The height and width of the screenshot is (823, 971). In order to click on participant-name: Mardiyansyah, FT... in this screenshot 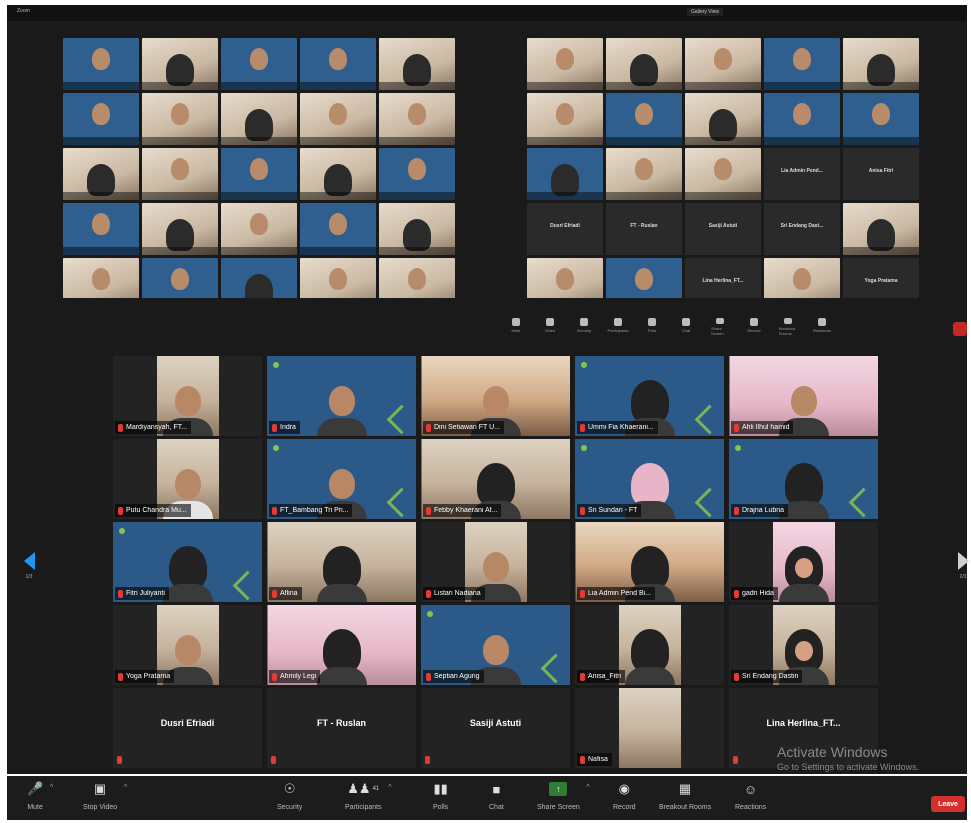, I will do `click(157, 427)`.